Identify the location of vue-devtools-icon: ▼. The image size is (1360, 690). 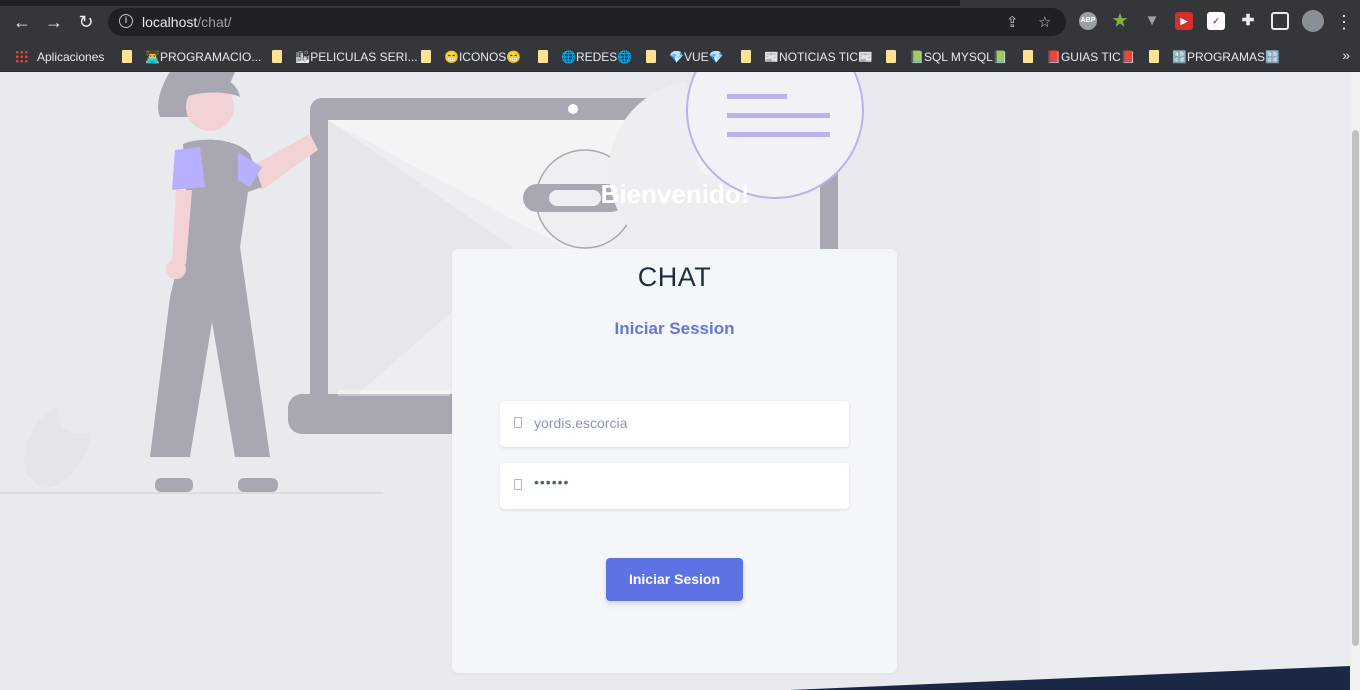
(1152, 21).